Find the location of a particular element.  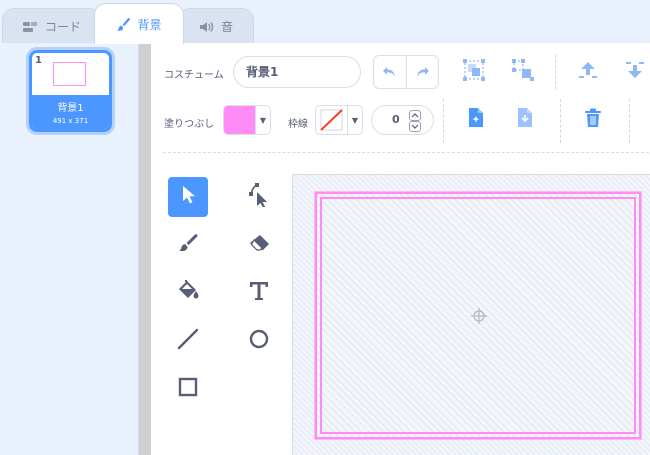

arrow-down-icon is located at coordinates (635, 72).